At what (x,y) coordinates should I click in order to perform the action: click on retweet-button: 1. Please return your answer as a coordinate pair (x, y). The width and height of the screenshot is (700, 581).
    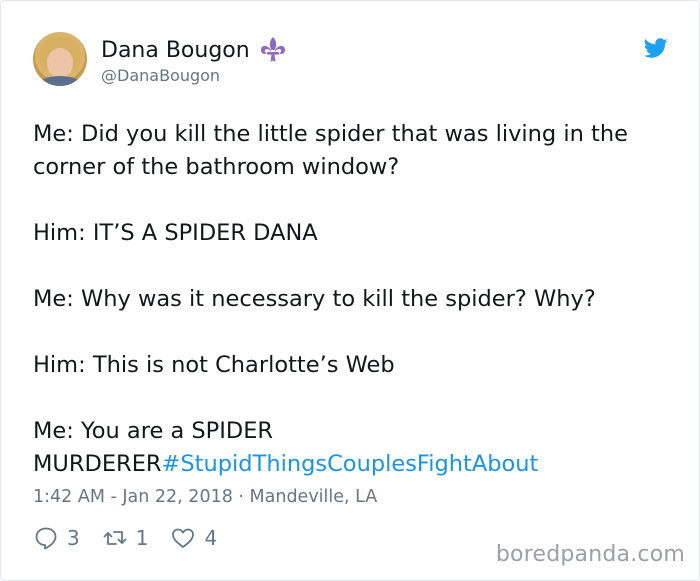
    Looking at the image, I should click on (125, 538).